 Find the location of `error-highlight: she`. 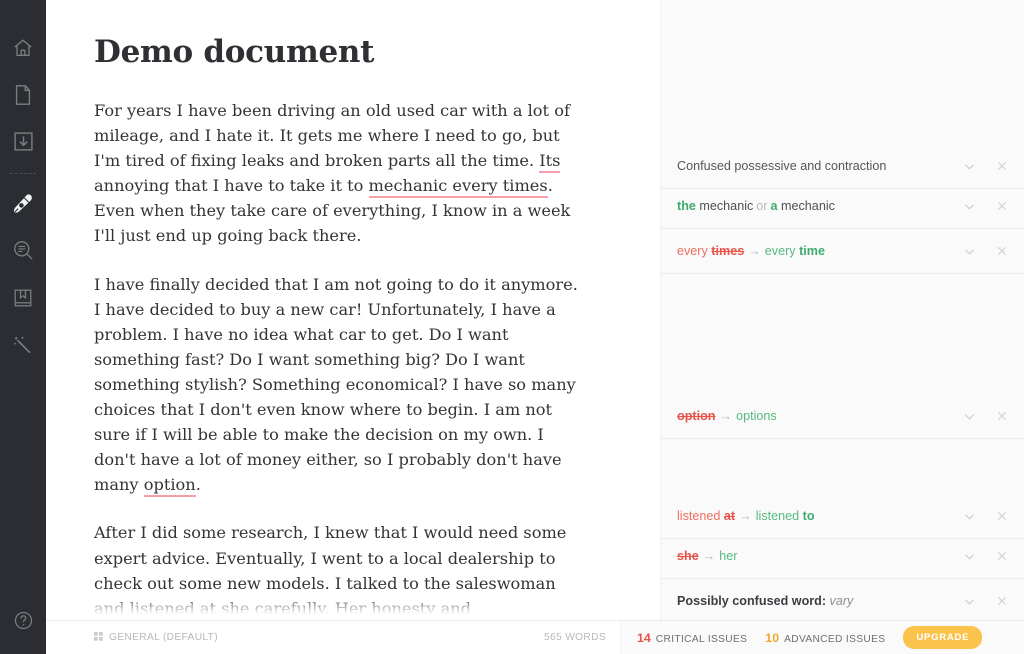

error-highlight: she is located at coordinates (235, 609).